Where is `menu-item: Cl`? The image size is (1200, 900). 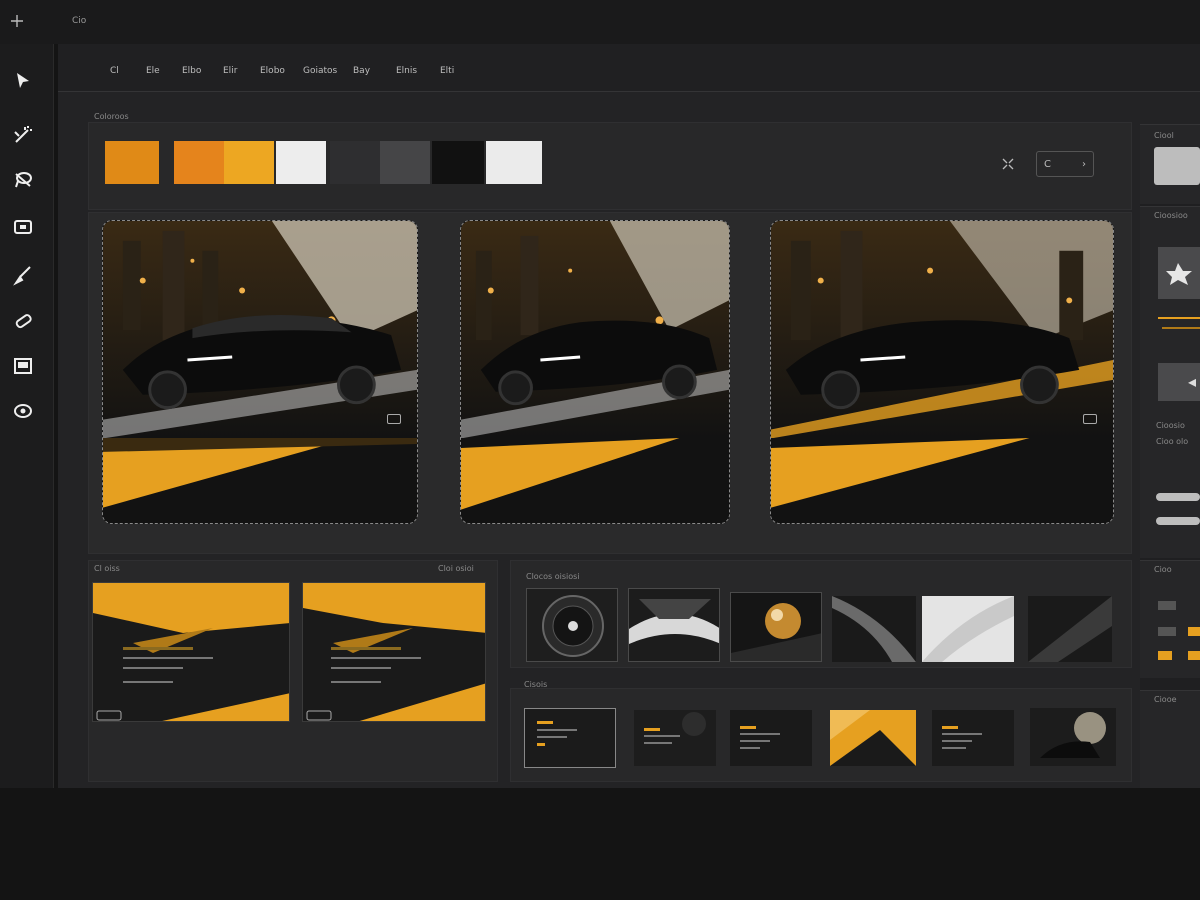 menu-item: Cl is located at coordinates (114, 71).